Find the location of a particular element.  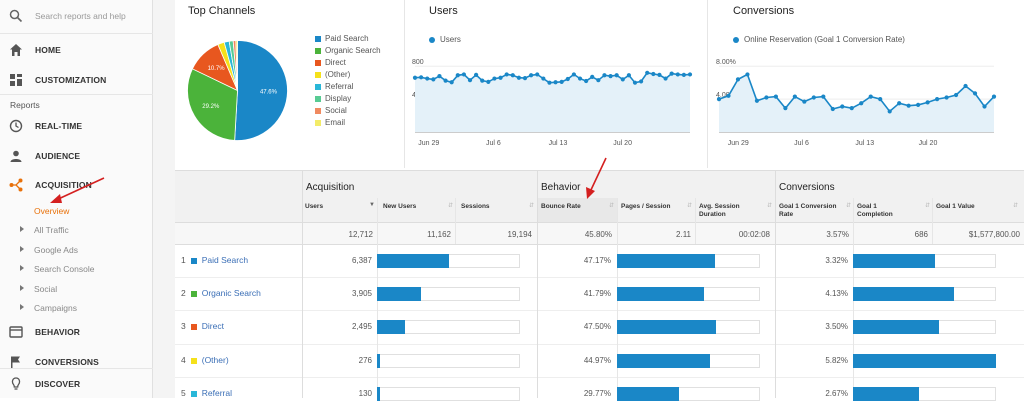

channel-link: 4 (Other) is located at coordinates (205, 360).